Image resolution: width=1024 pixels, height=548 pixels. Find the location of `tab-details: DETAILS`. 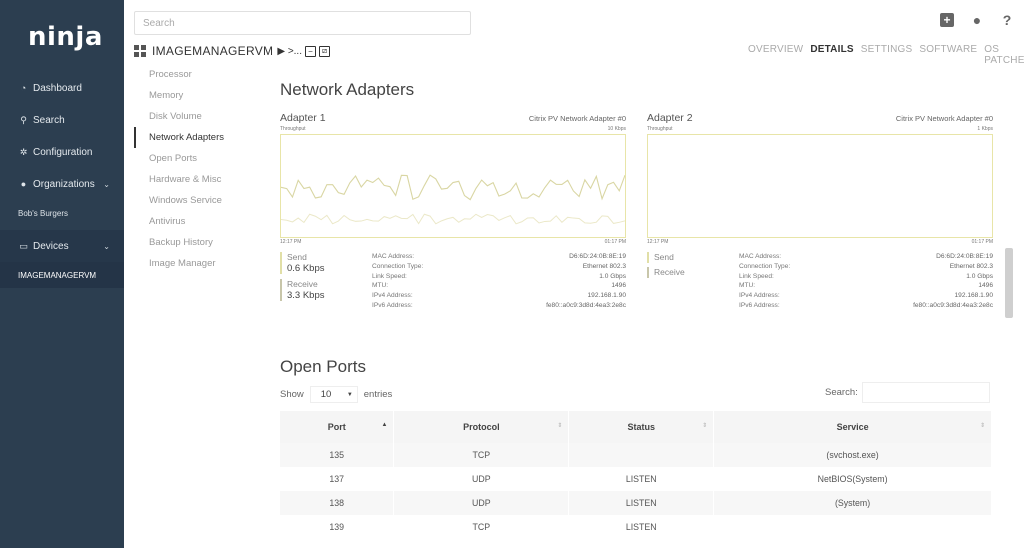

tab-details: DETAILS is located at coordinates (831, 55).